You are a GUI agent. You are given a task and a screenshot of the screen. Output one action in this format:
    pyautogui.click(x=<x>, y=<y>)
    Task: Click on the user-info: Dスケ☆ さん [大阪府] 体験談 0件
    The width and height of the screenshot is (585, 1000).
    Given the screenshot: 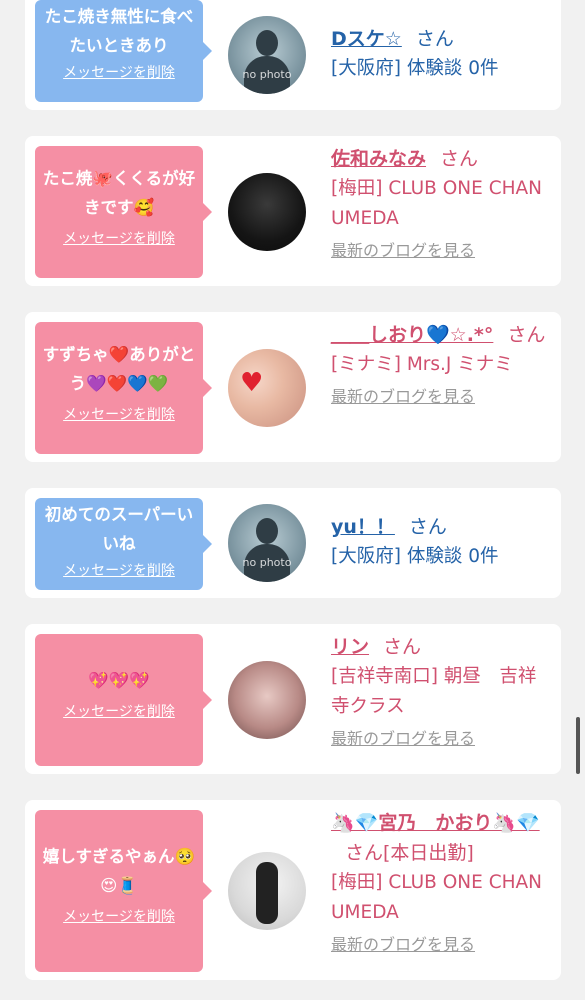 What is the action you would take?
    pyautogui.click(x=441, y=54)
    